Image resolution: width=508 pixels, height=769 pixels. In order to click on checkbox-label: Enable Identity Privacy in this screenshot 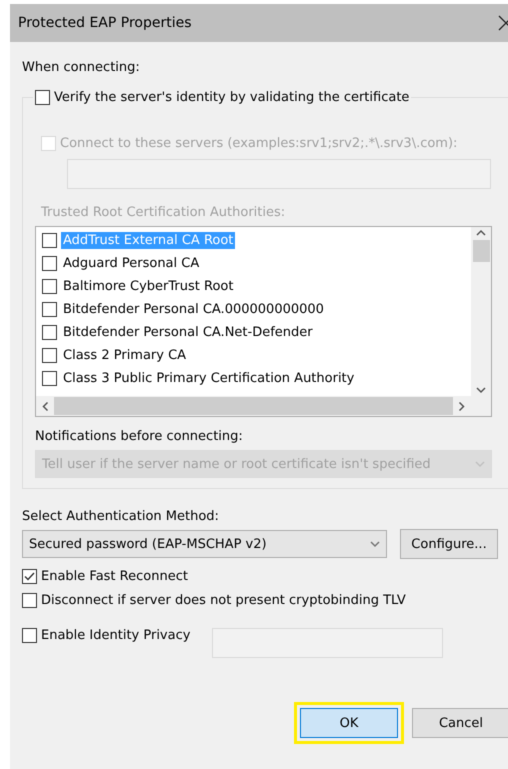, I will do `click(115, 635)`.